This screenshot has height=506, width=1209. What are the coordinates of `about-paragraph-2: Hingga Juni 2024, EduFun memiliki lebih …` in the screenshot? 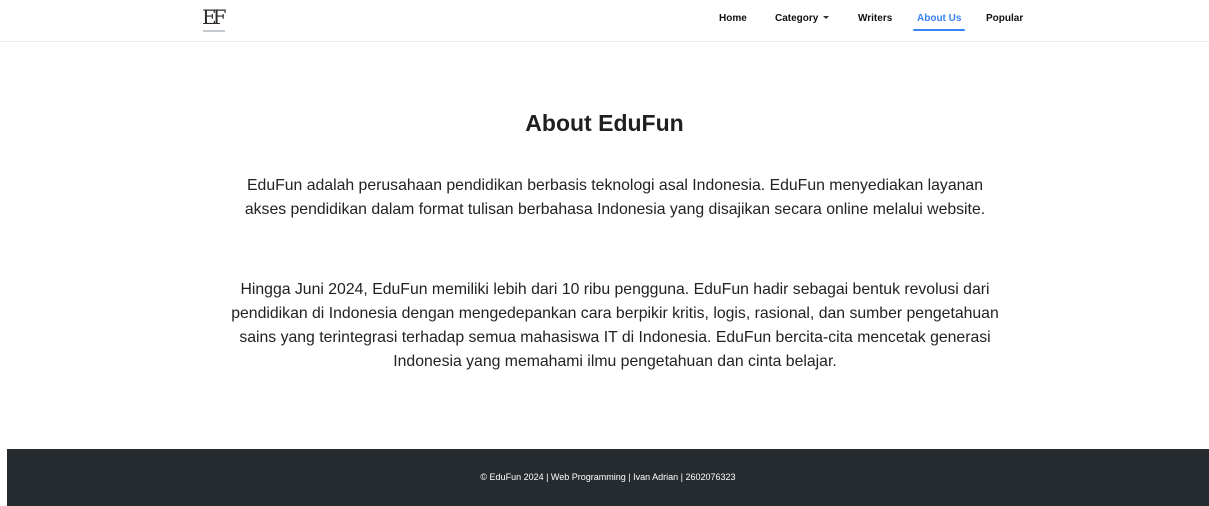 It's located at (615, 325).